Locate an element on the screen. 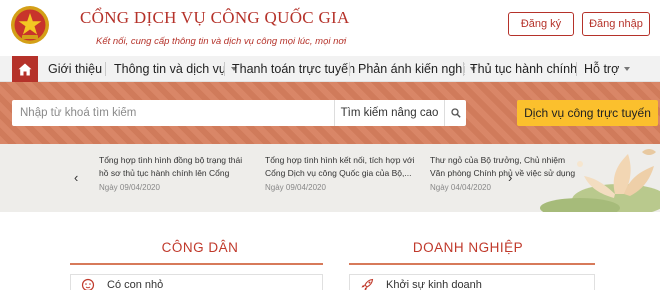 The image size is (660, 290). nav-item-label: Thủ tục hành chính is located at coordinates (524, 69).